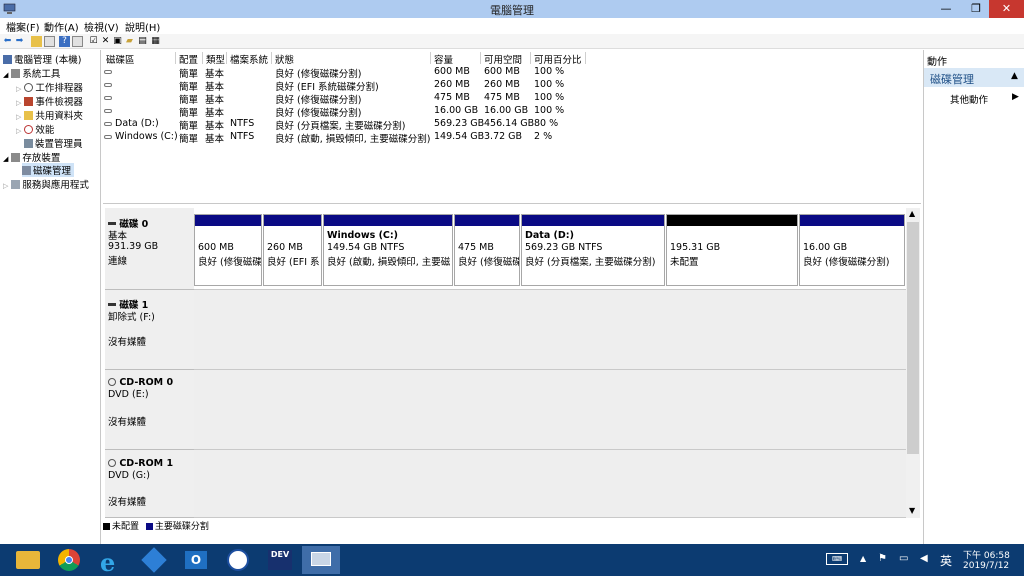 The width and height of the screenshot is (1024, 577). What do you see at coordinates (77, 41) in the screenshot?
I see `panel-icon` at bounding box center [77, 41].